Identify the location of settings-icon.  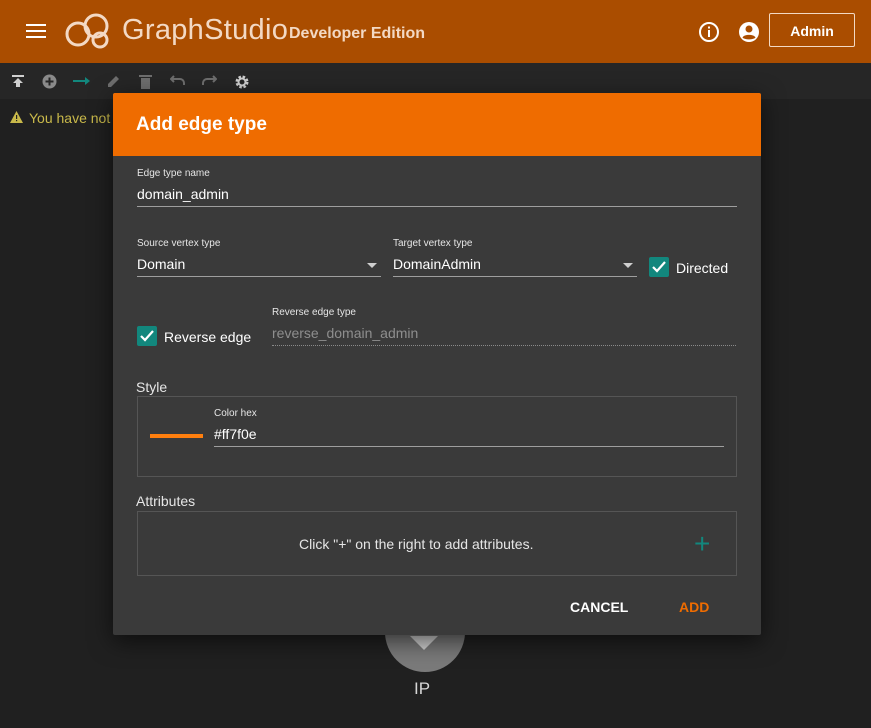
(242, 82).